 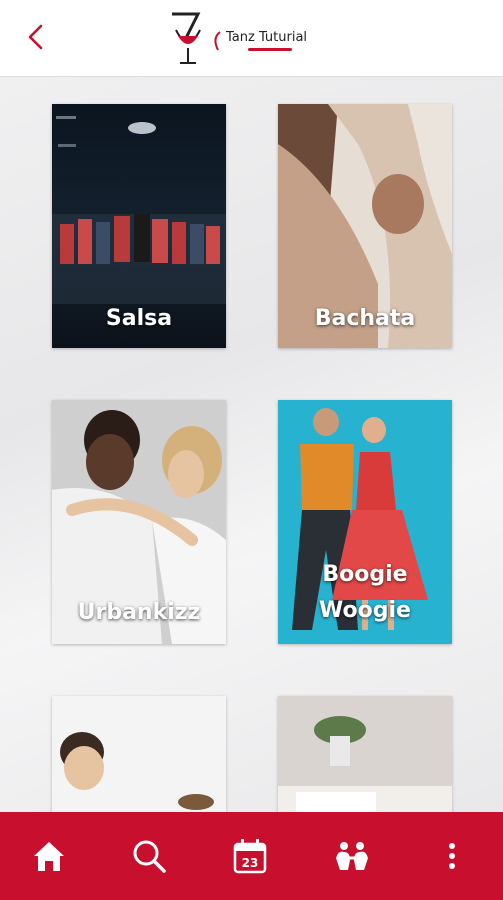 I want to click on nav-calendar-button: 23, so click(x=250, y=856).